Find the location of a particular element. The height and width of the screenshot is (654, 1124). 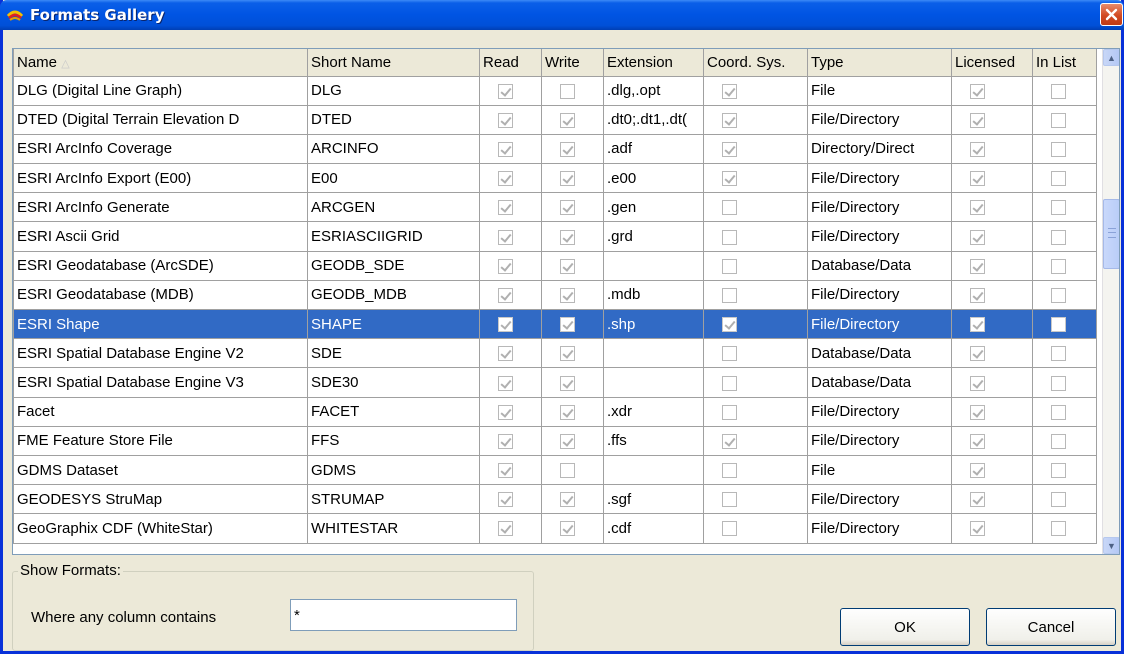

column-header-write: Write is located at coordinates (572, 63).